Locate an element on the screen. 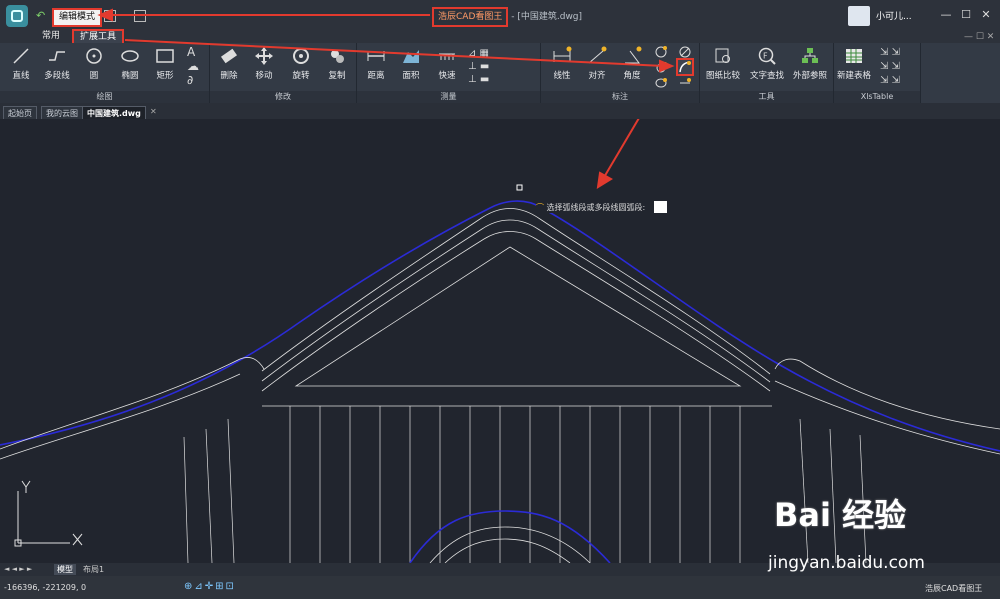  red-annotation-arrows is located at coordinates (618, 154).